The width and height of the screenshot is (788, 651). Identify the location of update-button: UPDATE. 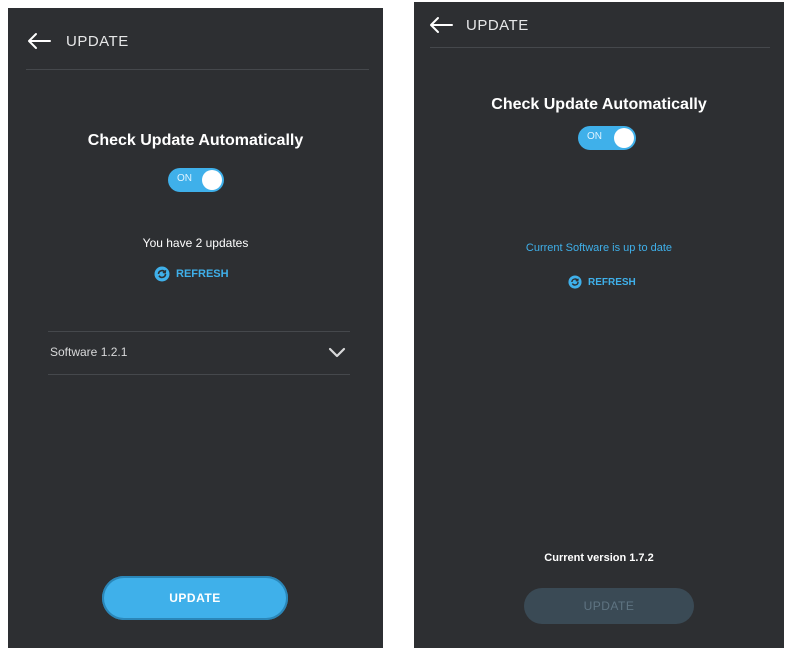
(195, 598).